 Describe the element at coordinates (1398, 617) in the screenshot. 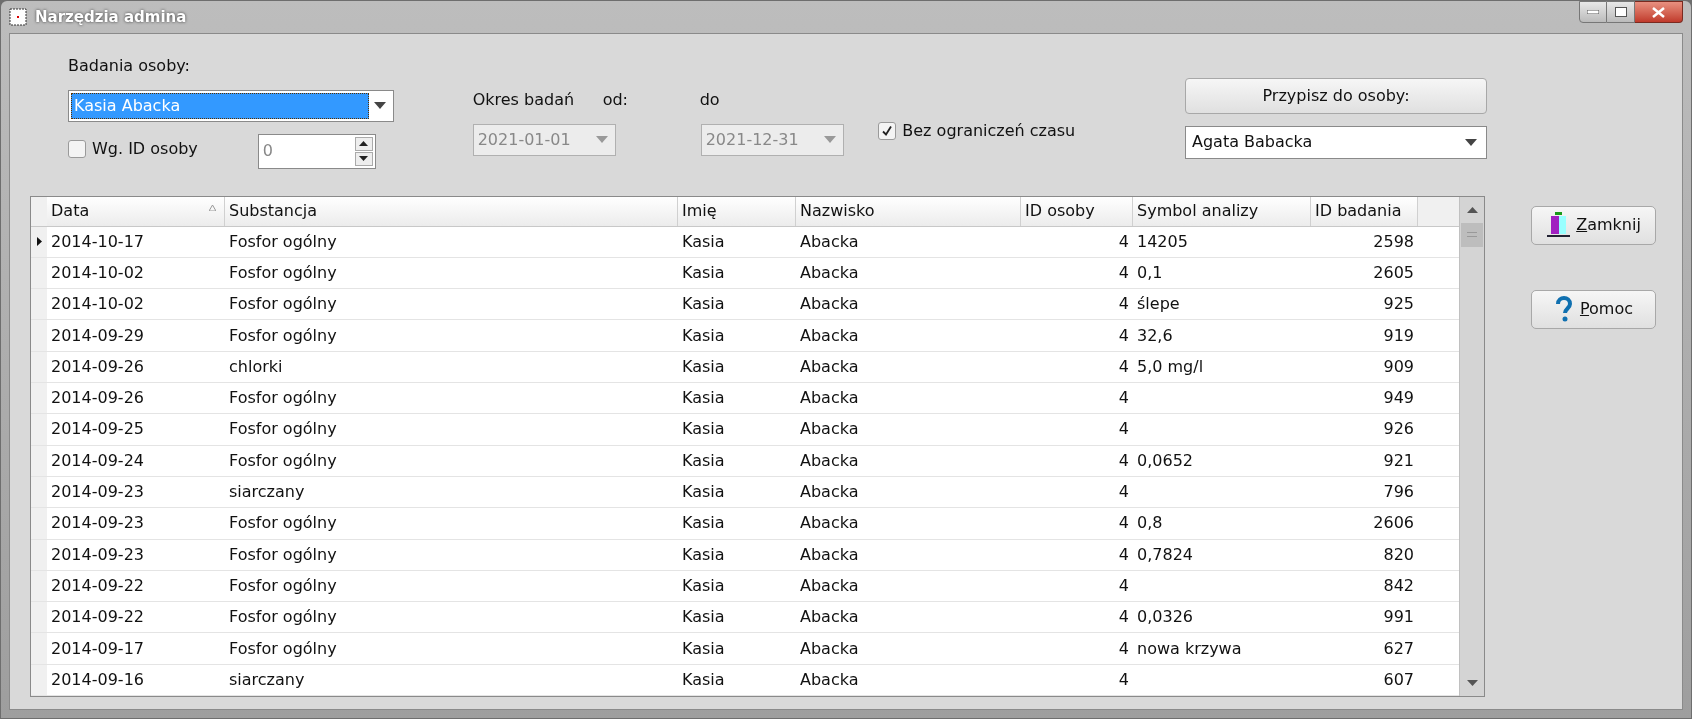

I see `table-cell-text: 991` at that location.